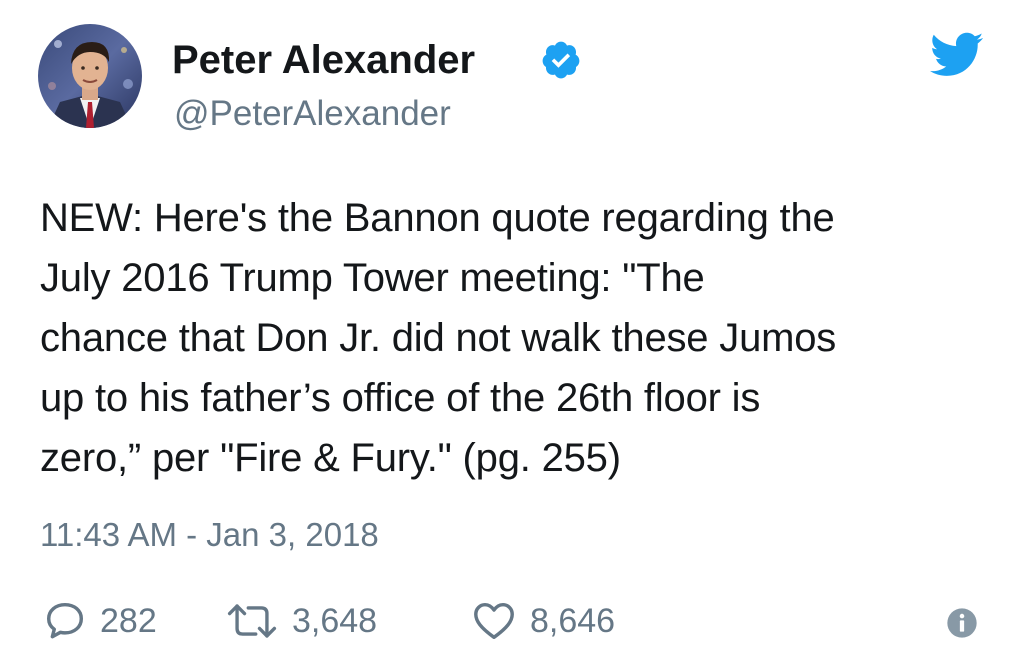  What do you see at coordinates (323, 60) in the screenshot?
I see `display-name: Peter Alexander` at bounding box center [323, 60].